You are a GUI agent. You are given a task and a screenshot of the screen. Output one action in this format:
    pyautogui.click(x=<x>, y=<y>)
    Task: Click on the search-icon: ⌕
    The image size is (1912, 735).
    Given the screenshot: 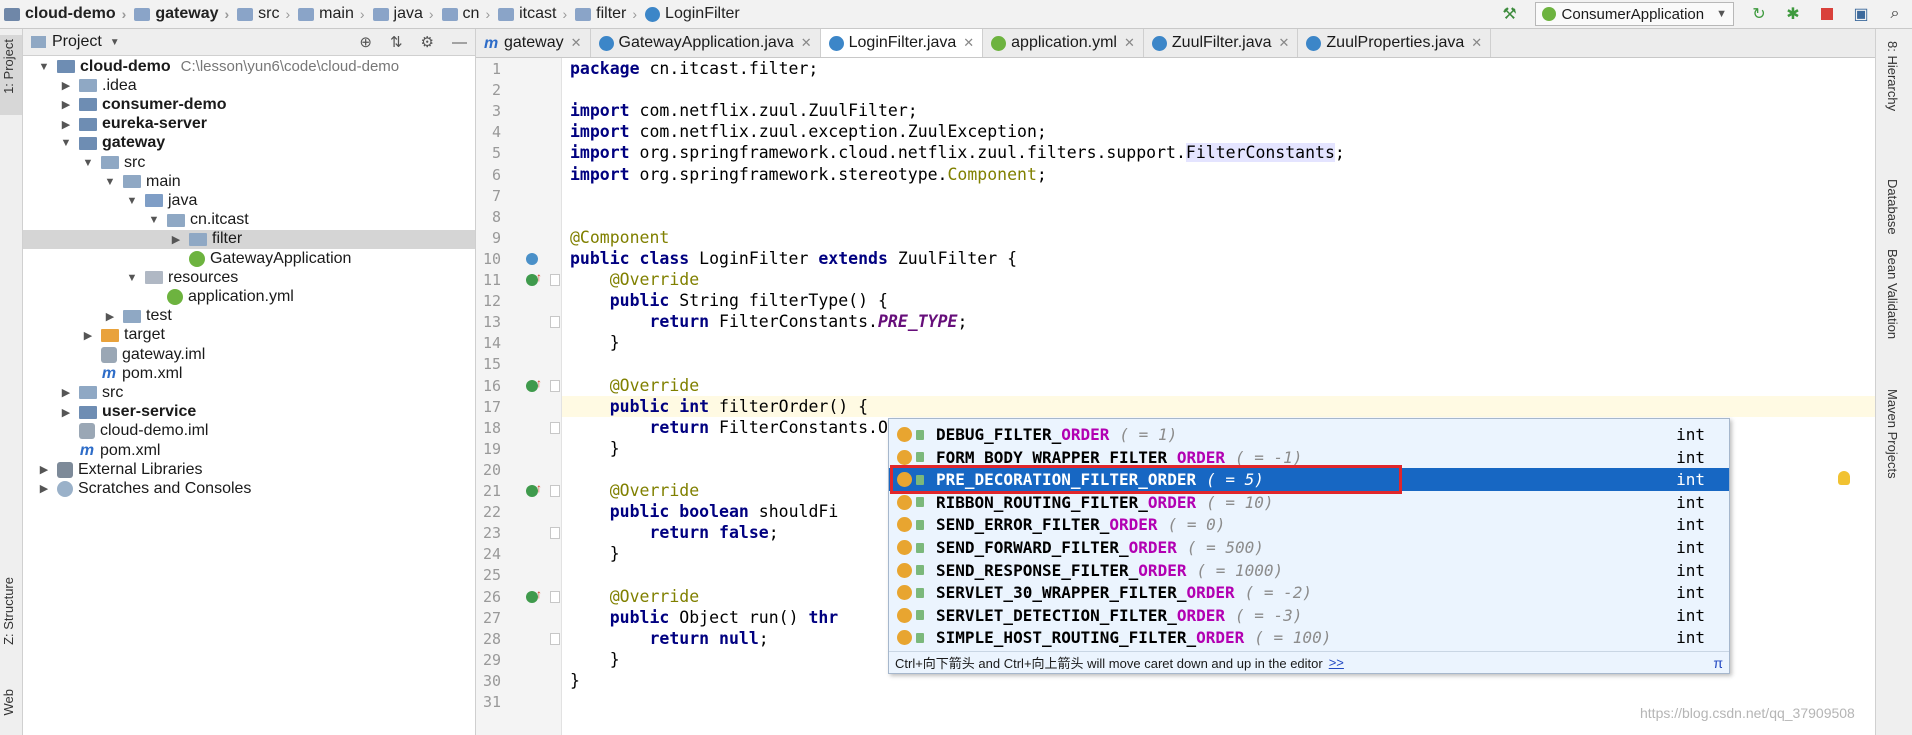 What is the action you would take?
    pyautogui.click(x=1895, y=14)
    